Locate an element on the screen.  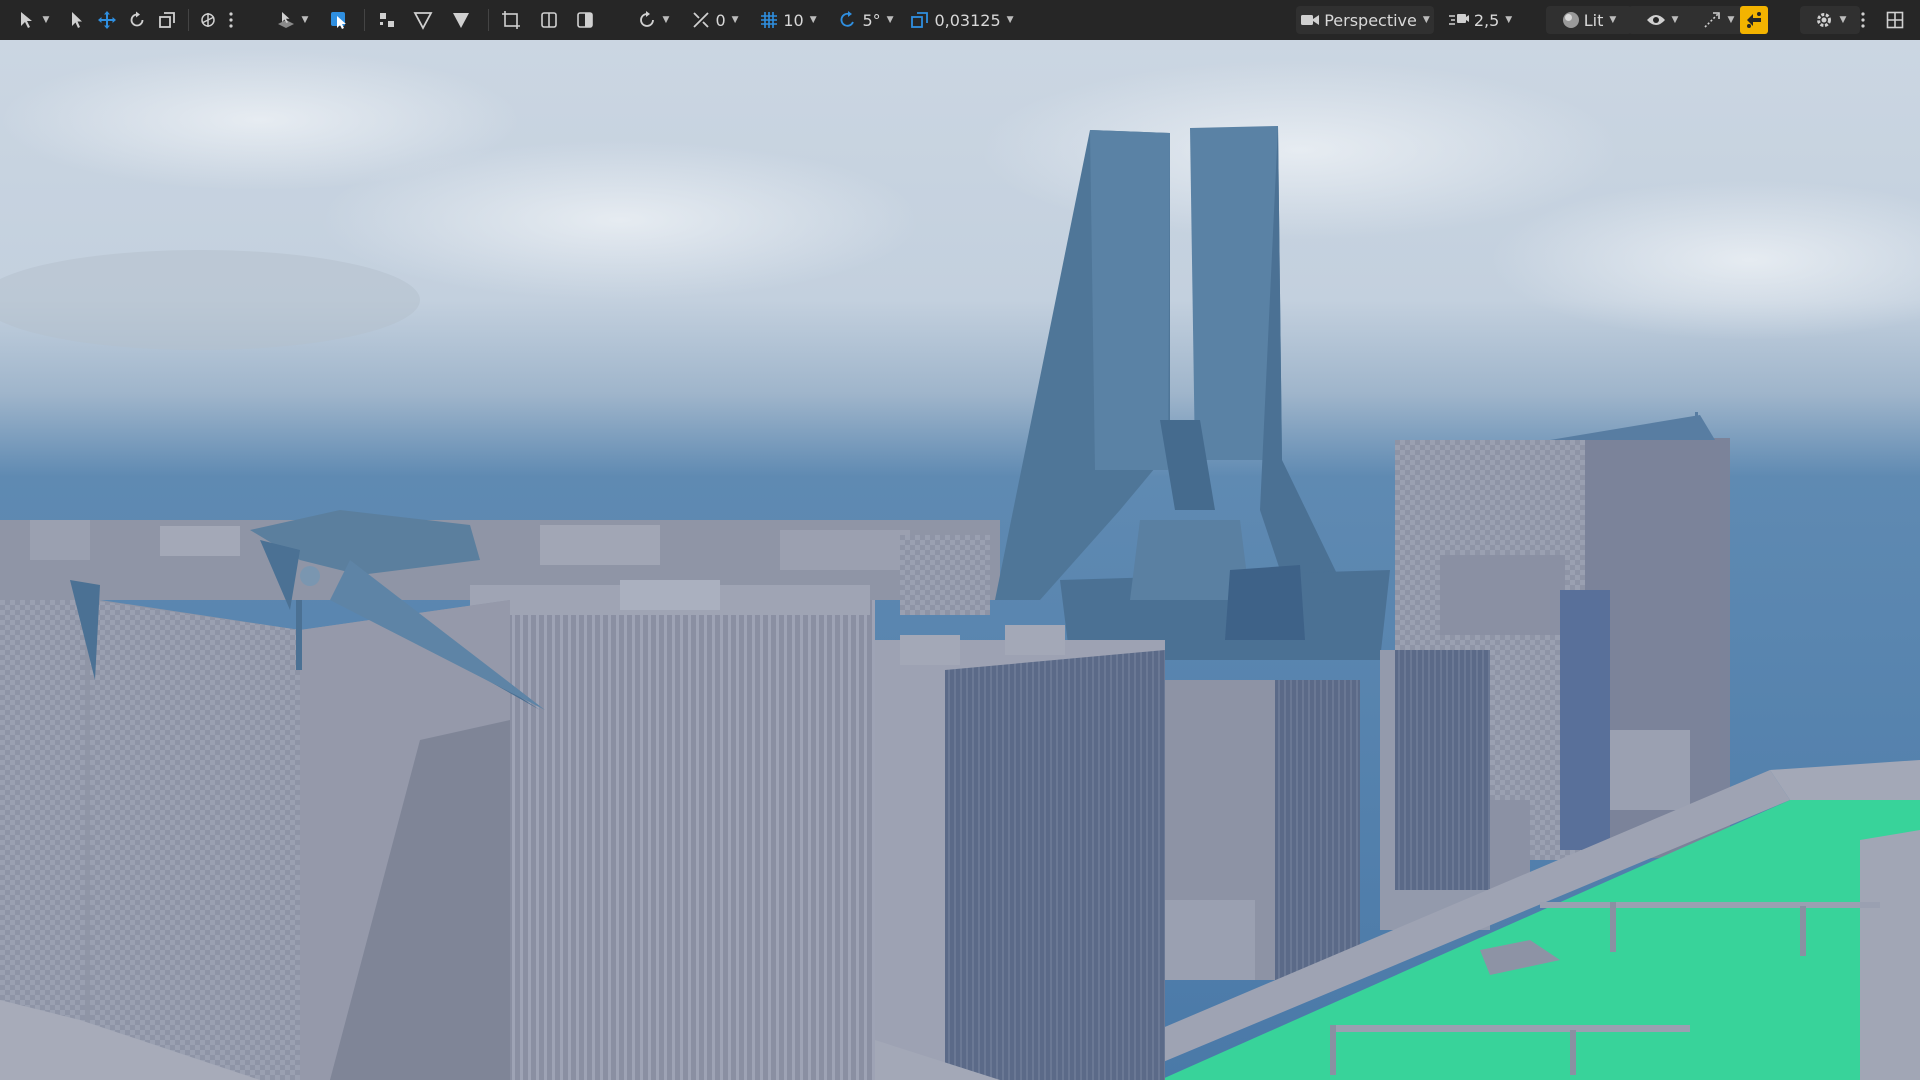
rotation-snap-toggle: ▼ is located at coordinates (653, 20).